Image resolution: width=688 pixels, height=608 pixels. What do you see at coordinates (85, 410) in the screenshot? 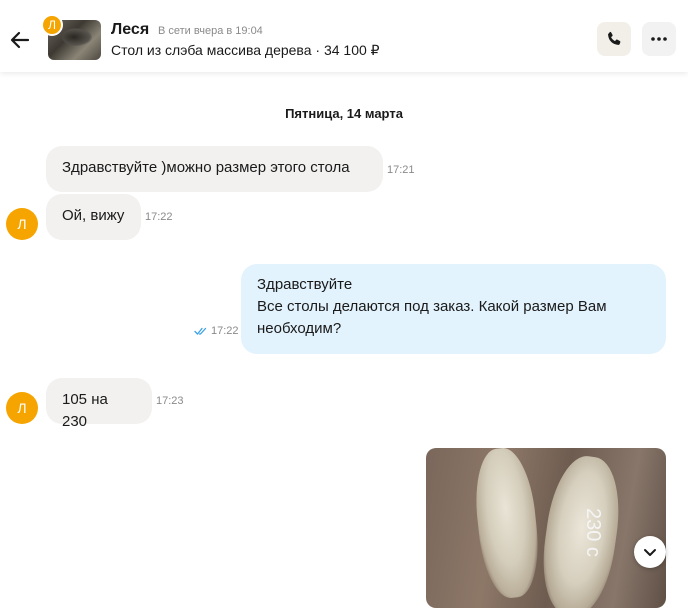
I see `message-text: 105 на 230` at bounding box center [85, 410].